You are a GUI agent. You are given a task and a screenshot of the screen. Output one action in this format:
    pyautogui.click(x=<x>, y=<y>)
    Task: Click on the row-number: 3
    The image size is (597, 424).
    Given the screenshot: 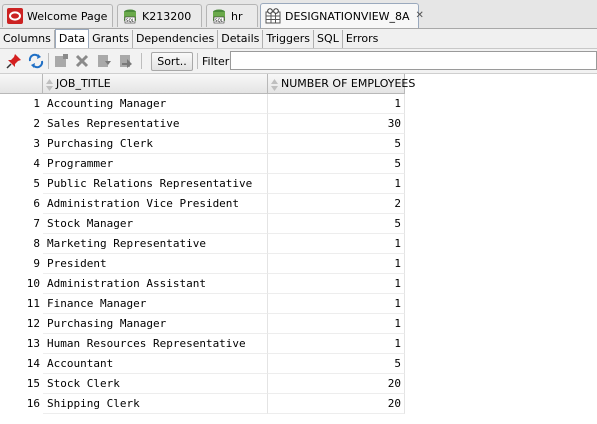 What is the action you would take?
    pyautogui.click(x=21, y=144)
    